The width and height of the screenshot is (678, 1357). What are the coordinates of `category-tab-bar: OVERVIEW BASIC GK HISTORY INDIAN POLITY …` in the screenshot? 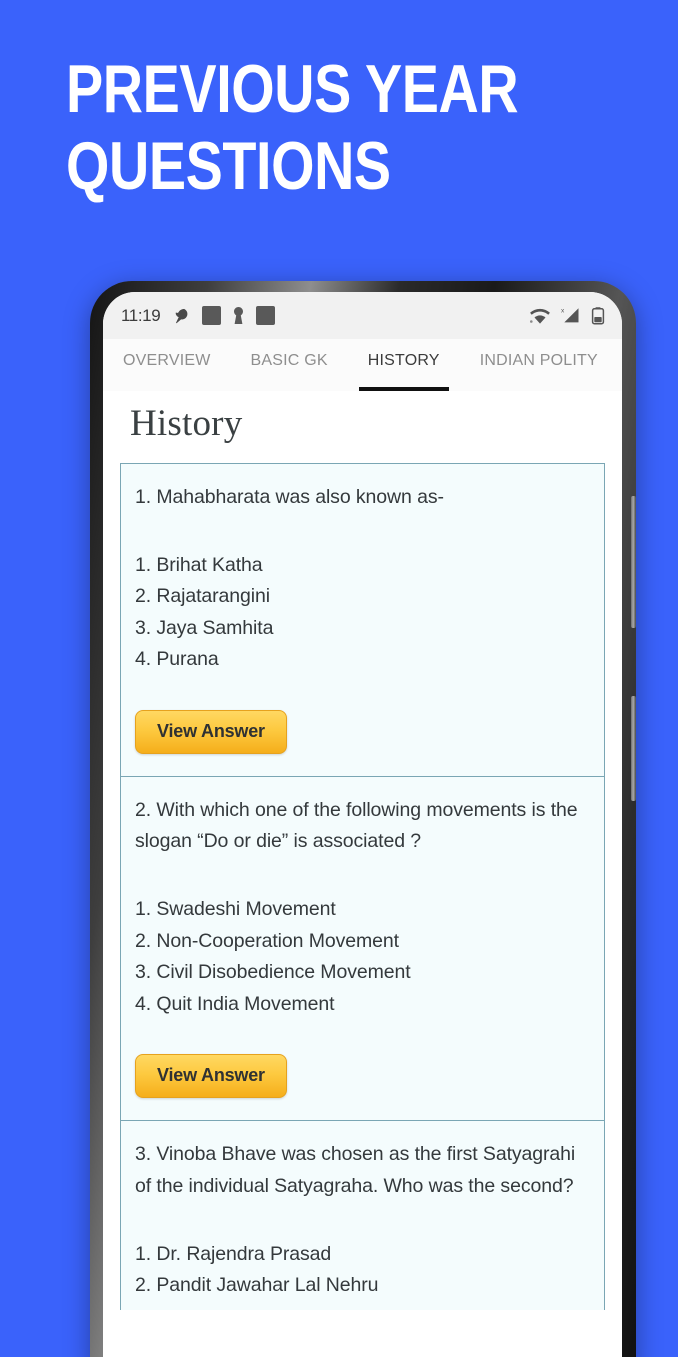 It's located at (362, 365).